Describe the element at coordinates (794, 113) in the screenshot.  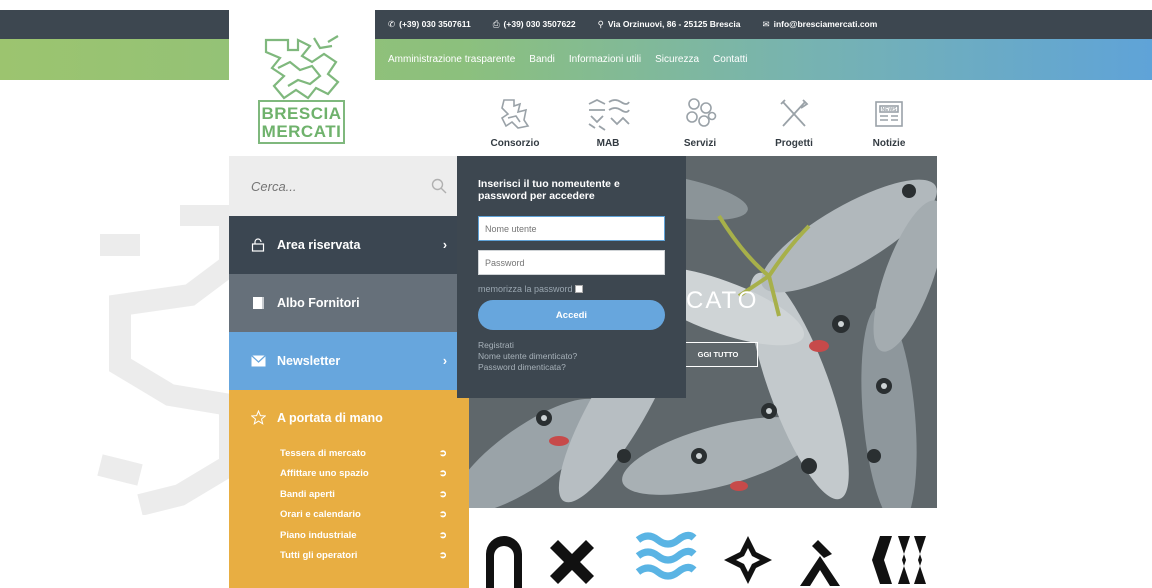
I see `tools-icon` at that location.